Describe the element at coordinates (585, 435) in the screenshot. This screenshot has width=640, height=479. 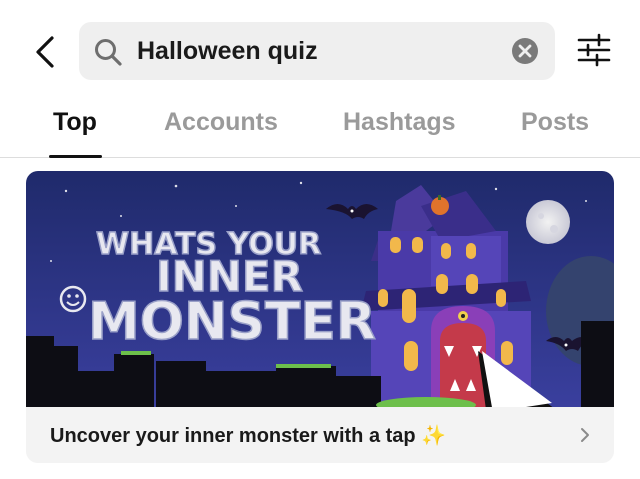
I see `chevron-right-icon` at that location.